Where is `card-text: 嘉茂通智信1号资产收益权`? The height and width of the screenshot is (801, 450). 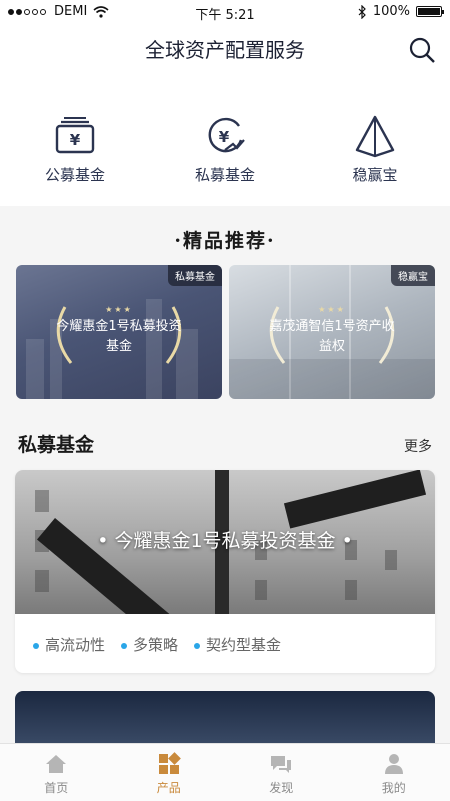
card-text: 嘉茂通智信1号资产收益权 is located at coordinates (332, 337).